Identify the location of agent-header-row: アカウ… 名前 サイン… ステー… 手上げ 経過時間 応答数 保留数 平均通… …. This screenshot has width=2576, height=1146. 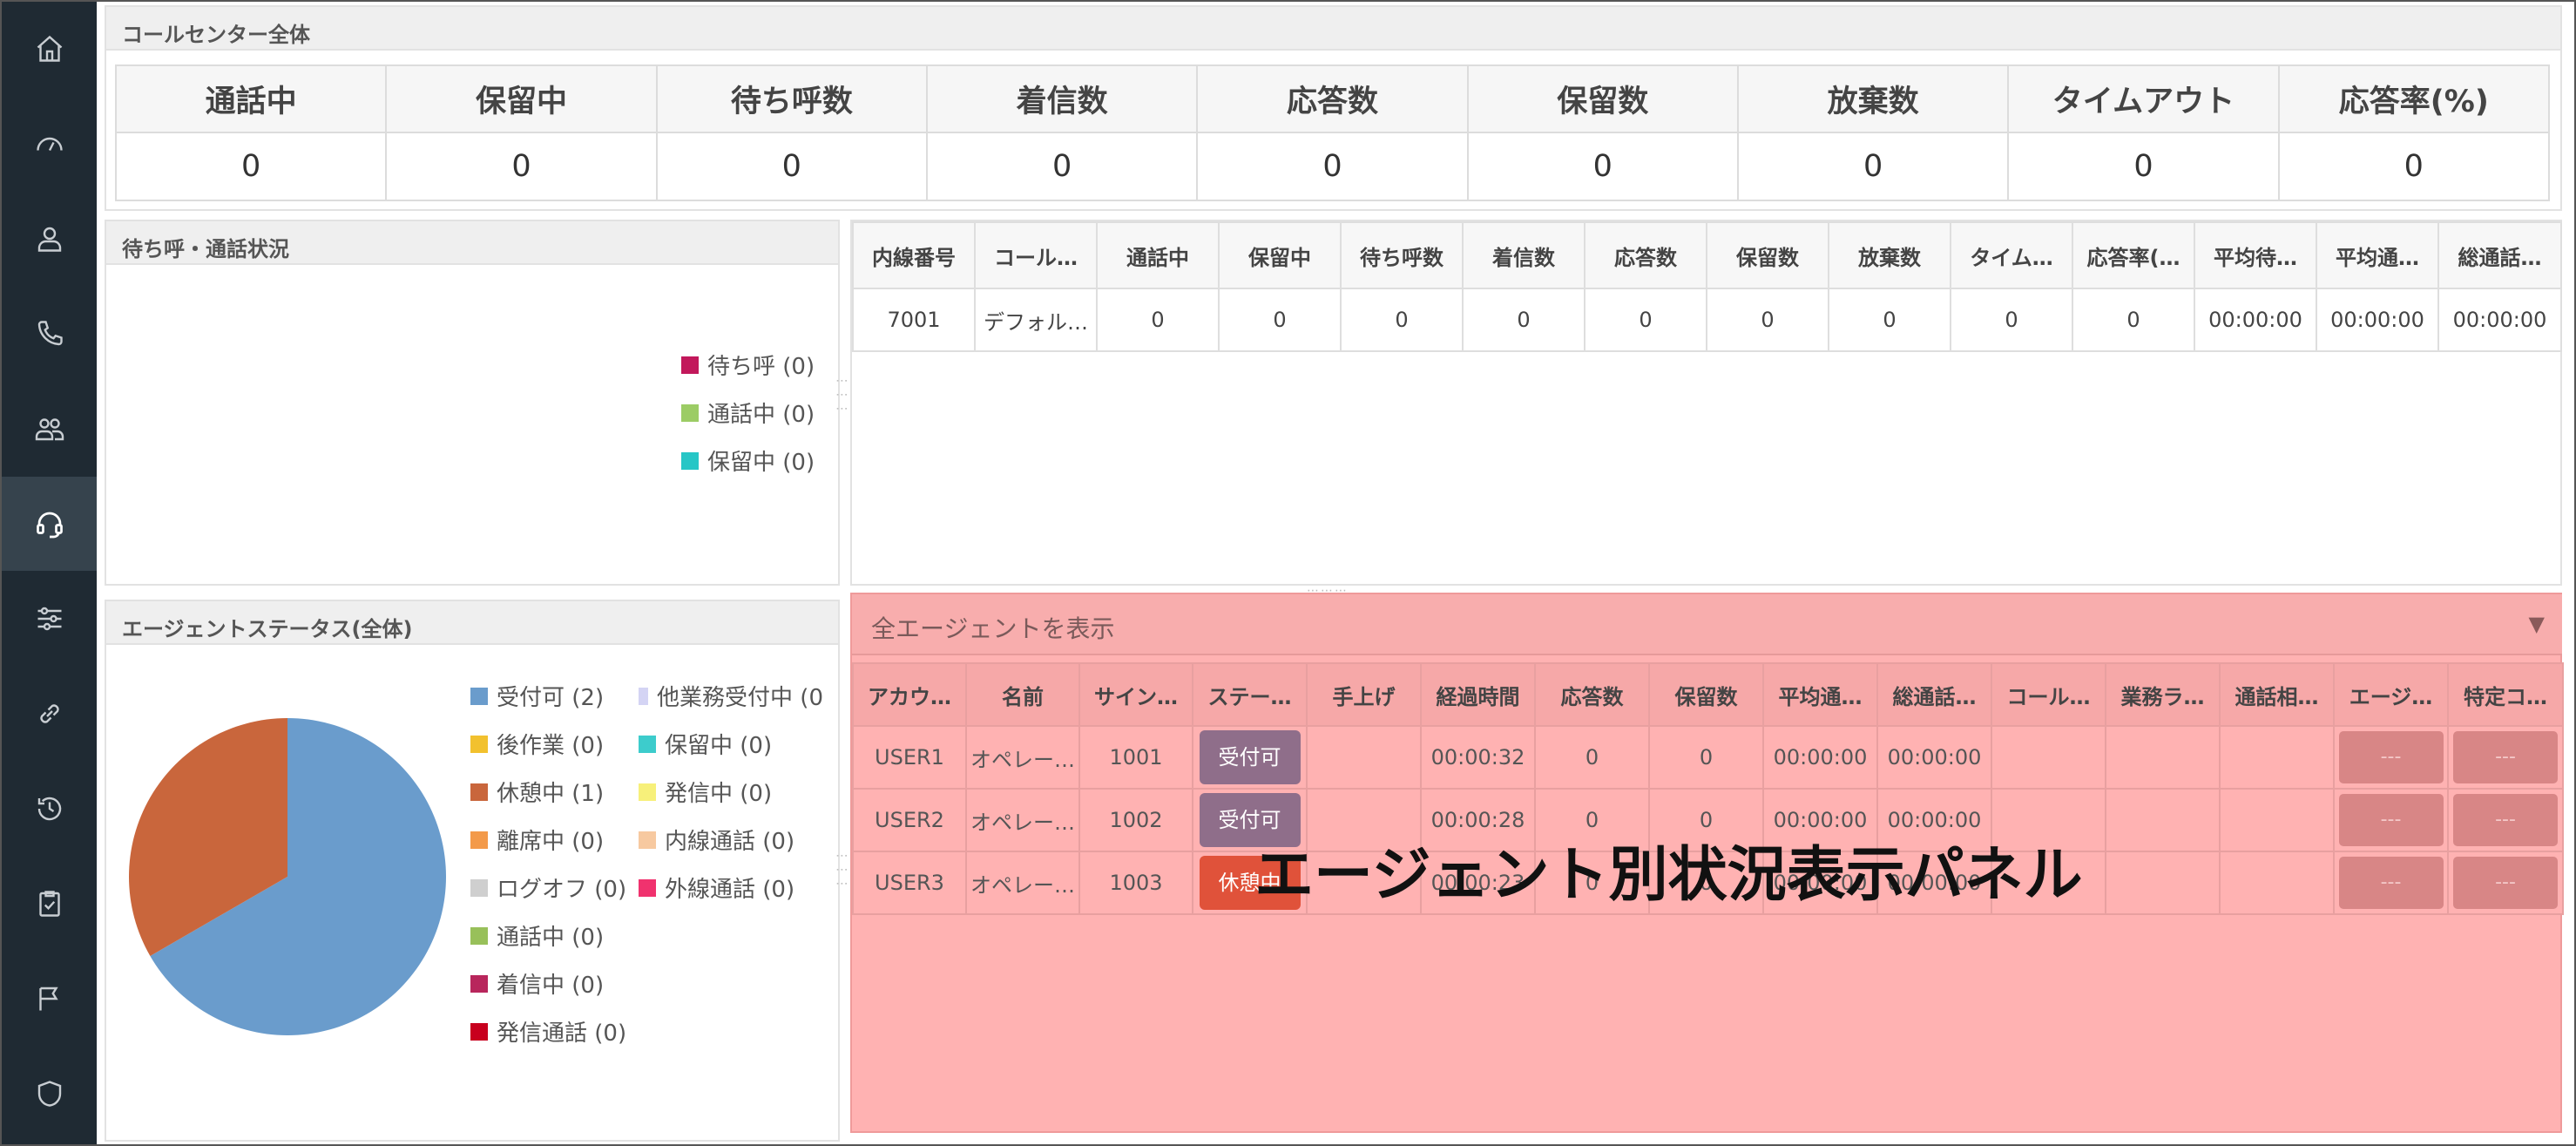
(1708, 694).